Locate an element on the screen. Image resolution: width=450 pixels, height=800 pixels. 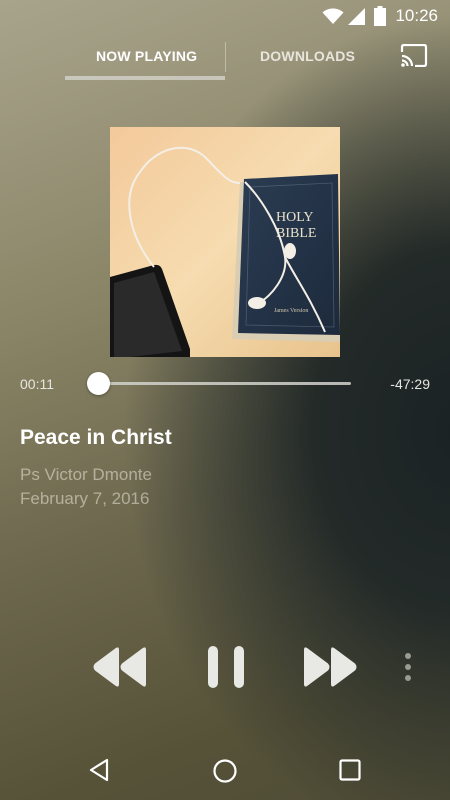
system-nav-bar is located at coordinates (225, 770).